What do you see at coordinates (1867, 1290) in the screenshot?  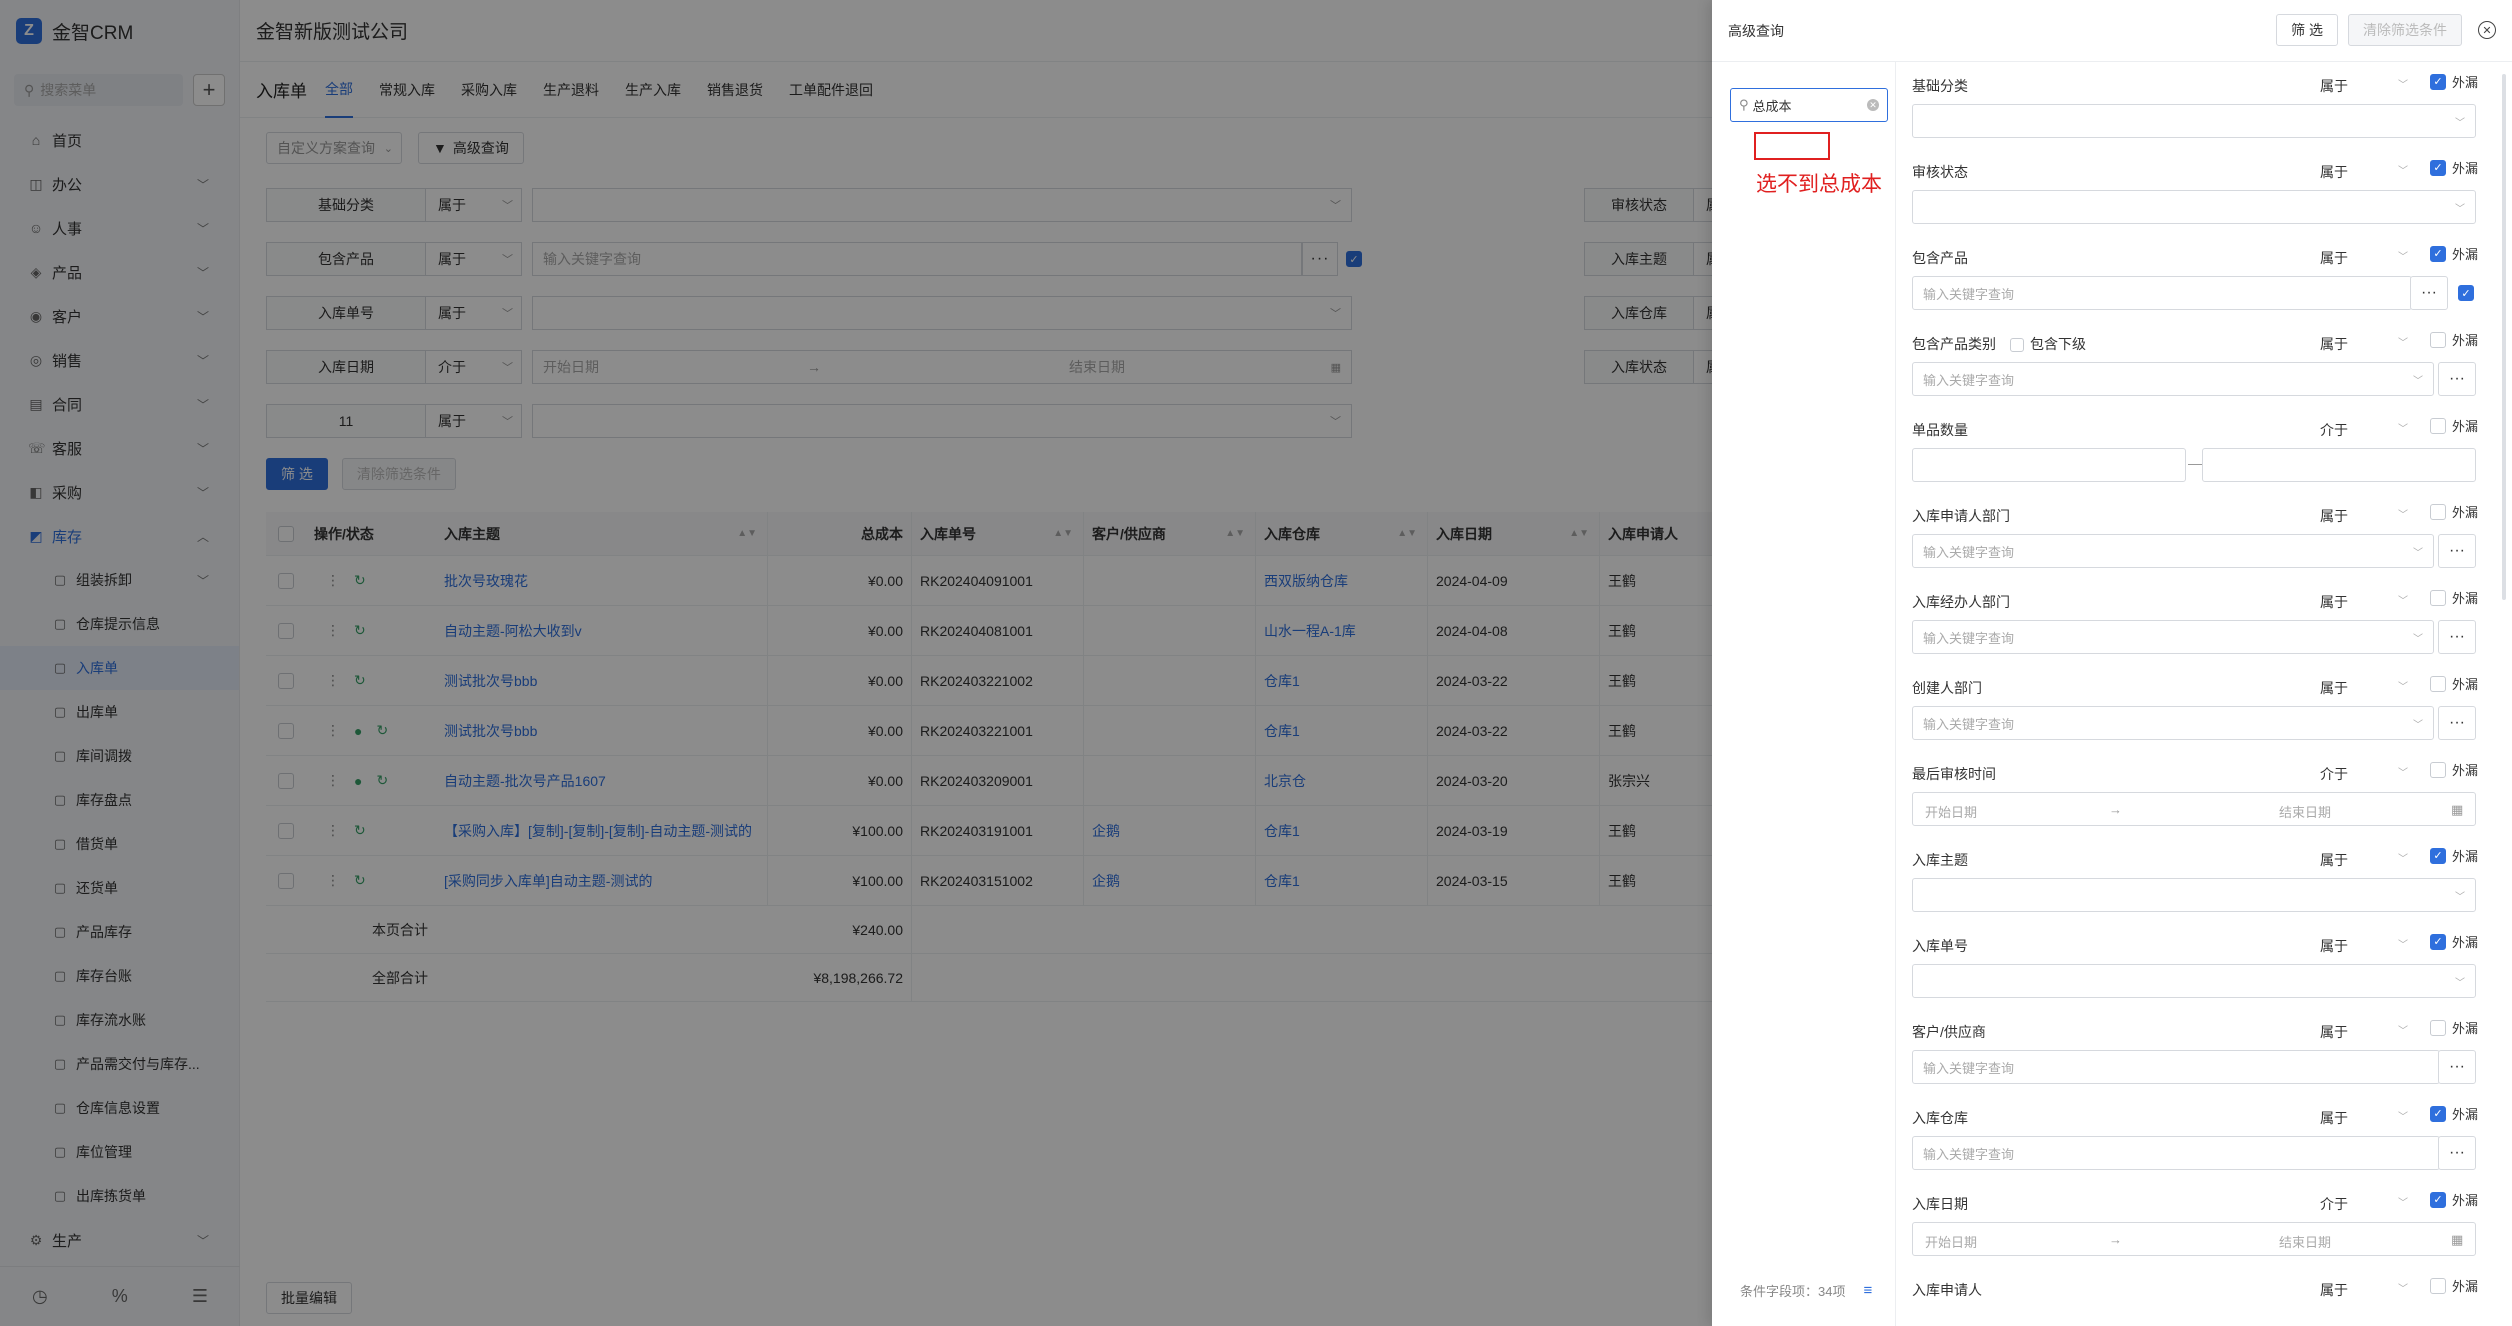 I see `settings-sliders-icon: ≡` at bounding box center [1867, 1290].